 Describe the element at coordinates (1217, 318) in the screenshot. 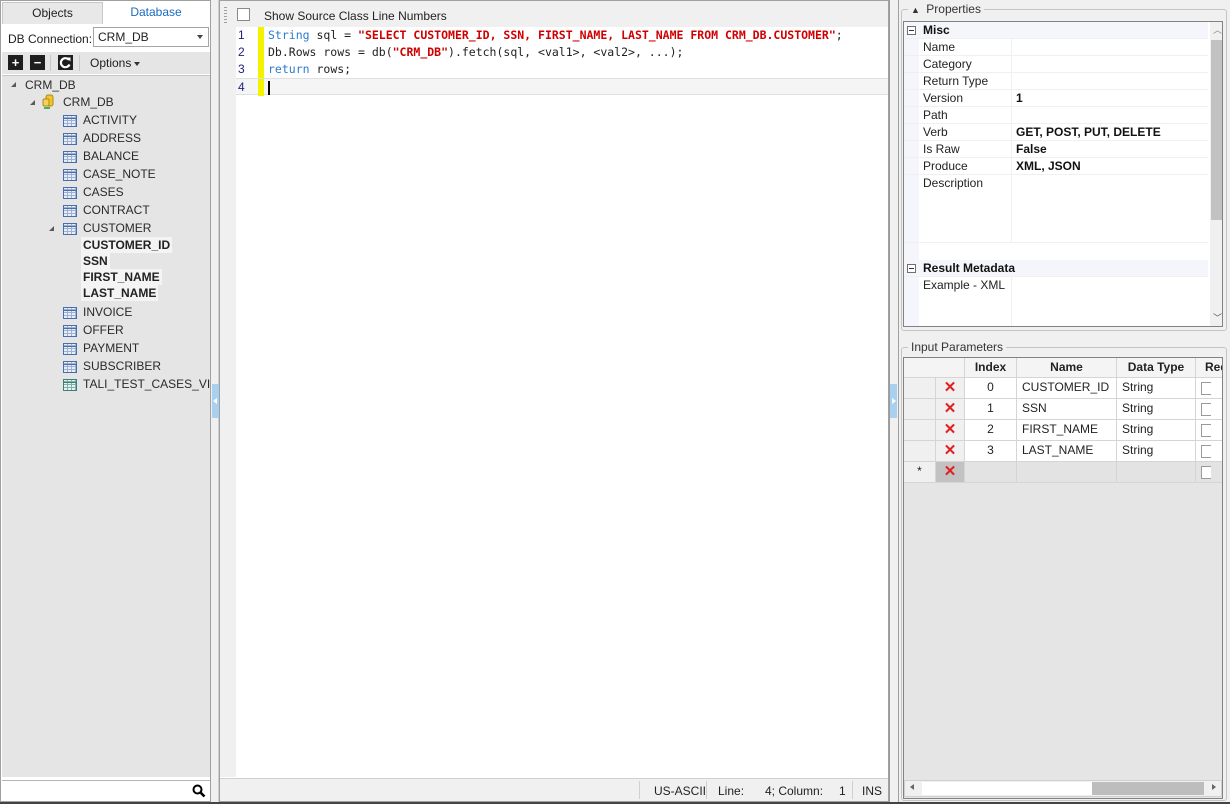

I see `scroll-down-icon: ﹀` at that location.